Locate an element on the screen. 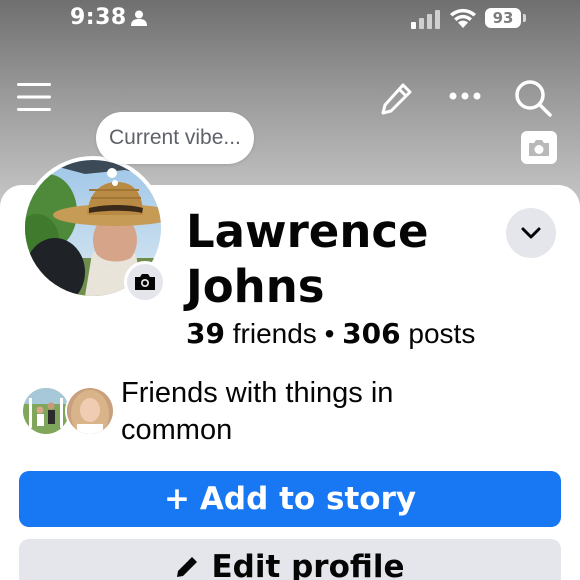 This screenshot has height=580, width=580. profile-counts: 39 friends • 306 posts is located at coordinates (330, 333).